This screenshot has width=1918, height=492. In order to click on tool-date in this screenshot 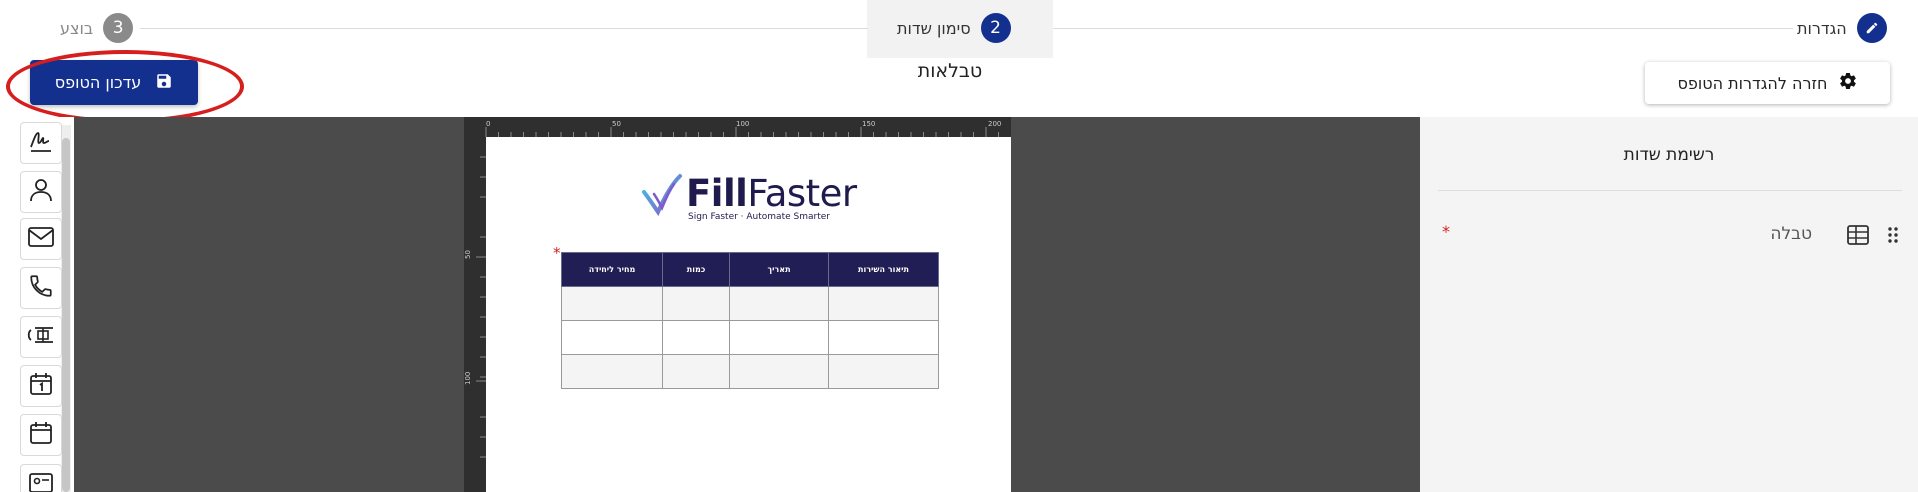, I will do `click(41, 435)`.